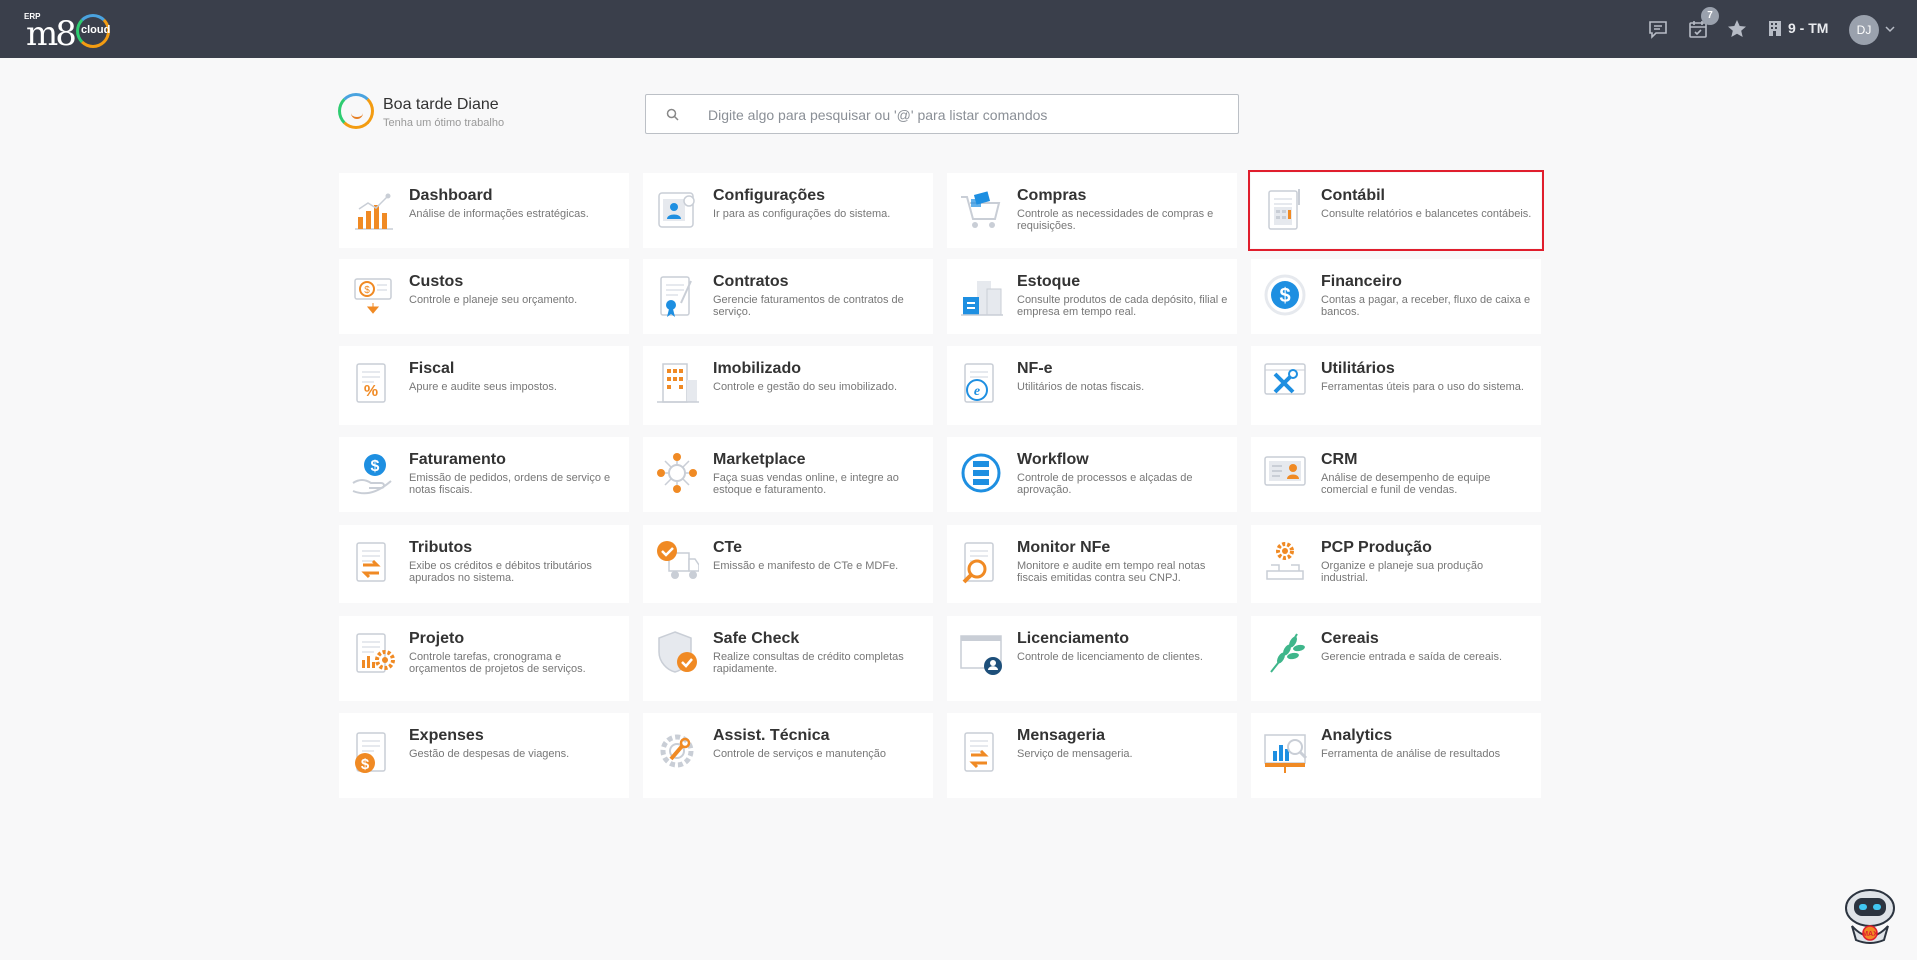  Describe the element at coordinates (375, 653) in the screenshot. I see `project-gear-icon` at that location.